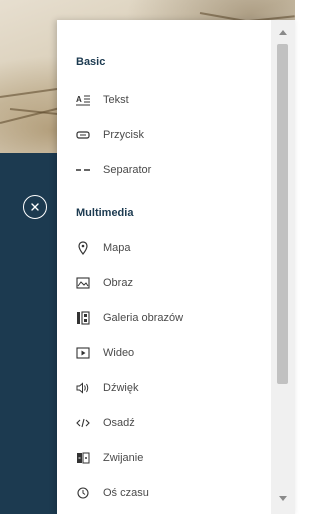  What do you see at coordinates (119, 423) in the screenshot?
I see `menu-item-label: Osadź` at bounding box center [119, 423].